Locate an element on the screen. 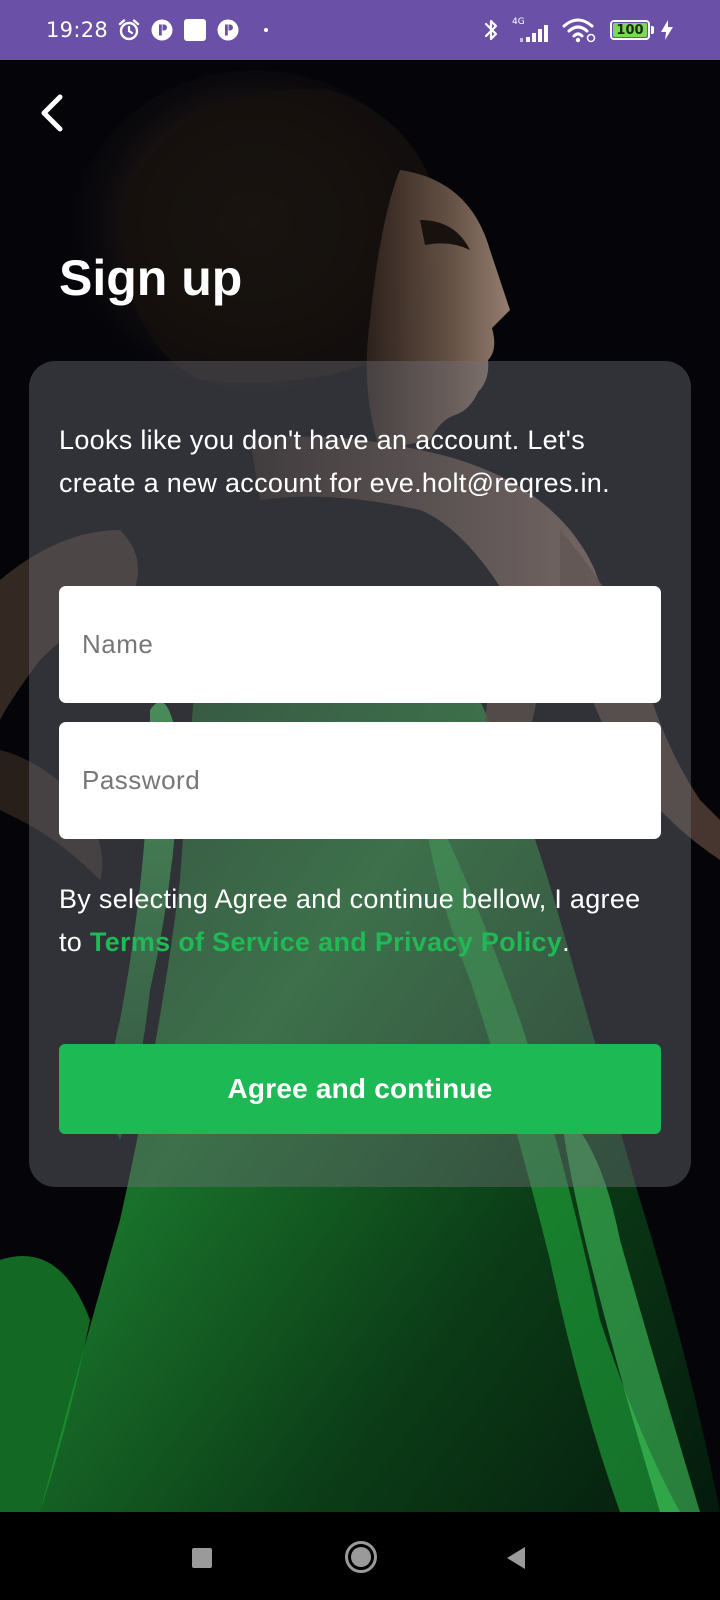 The height and width of the screenshot is (1600, 720). system-back-button is located at coordinates (516, 1558).